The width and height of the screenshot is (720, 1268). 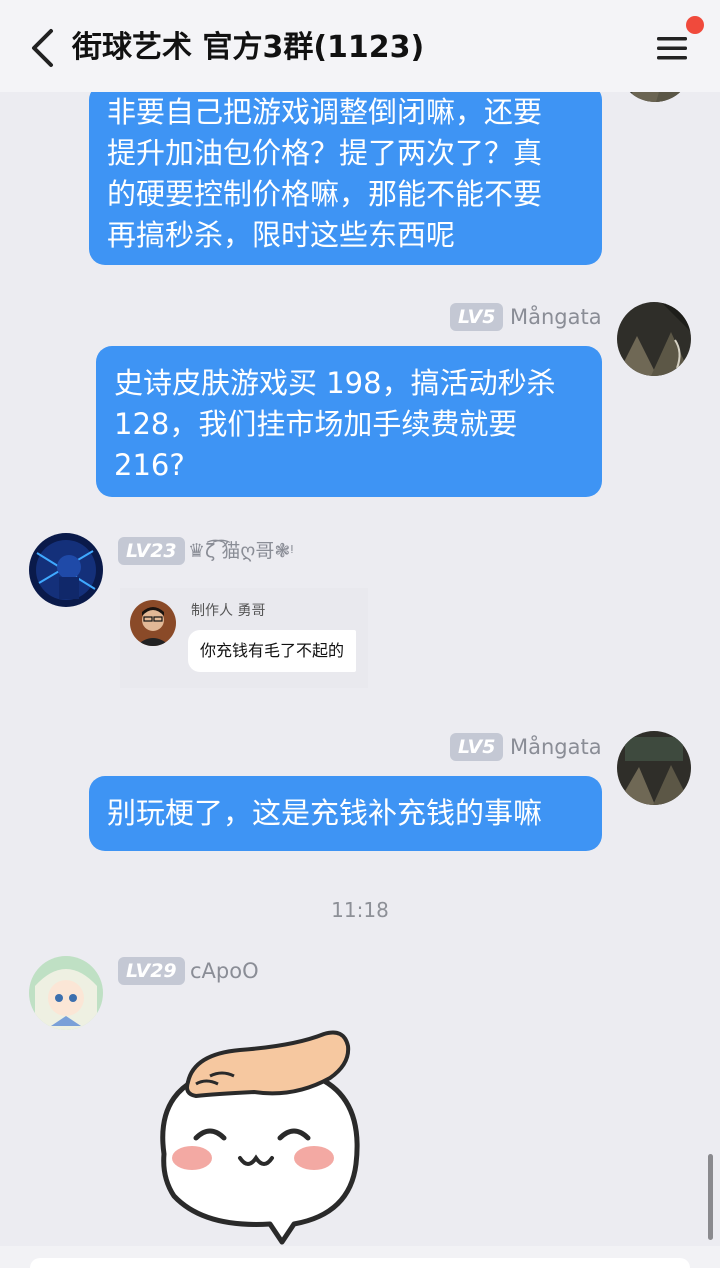 What do you see at coordinates (325, 813) in the screenshot?
I see `message-line: 别玩梗了，这是充钱补充钱的事嘛` at bounding box center [325, 813].